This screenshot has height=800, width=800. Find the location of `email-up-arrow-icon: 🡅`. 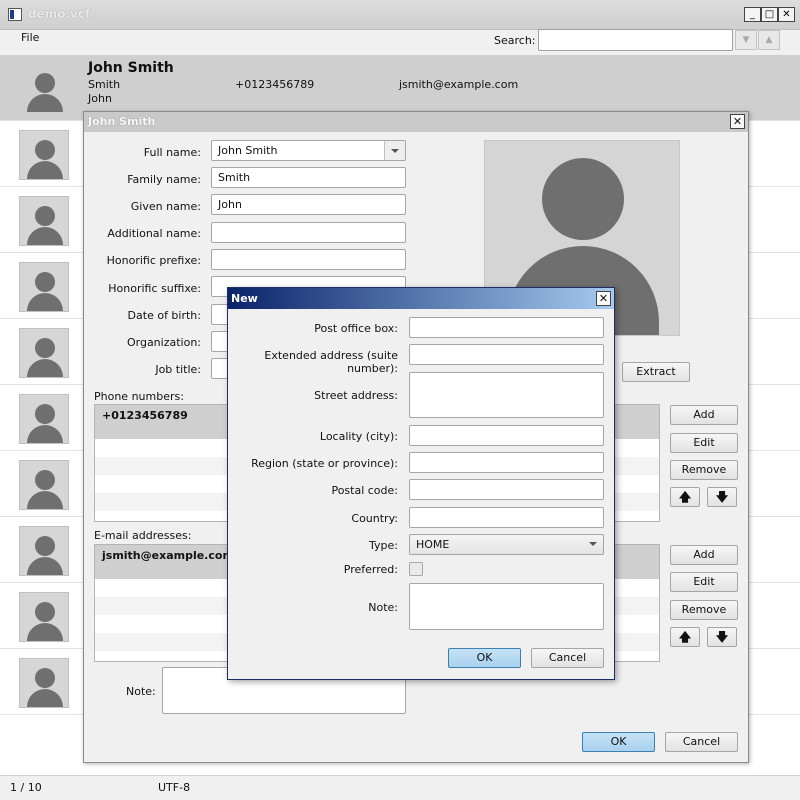

email-up-arrow-icon: 🡅 is located at coordinates (685, 637).